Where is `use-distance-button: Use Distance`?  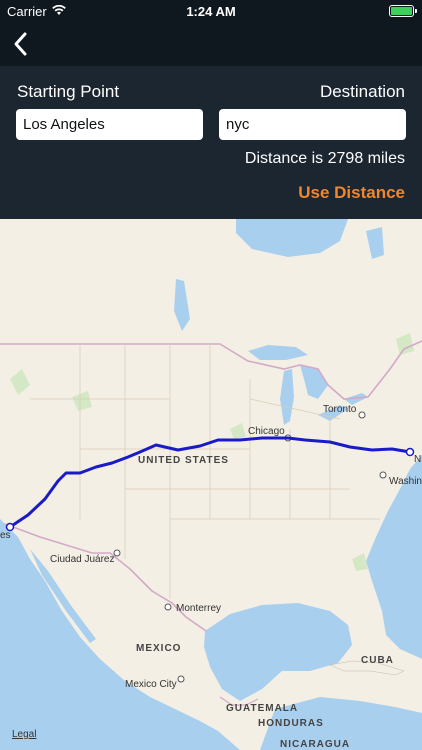
use-distance-button: Use Distance is located at coordinates (351, 193).